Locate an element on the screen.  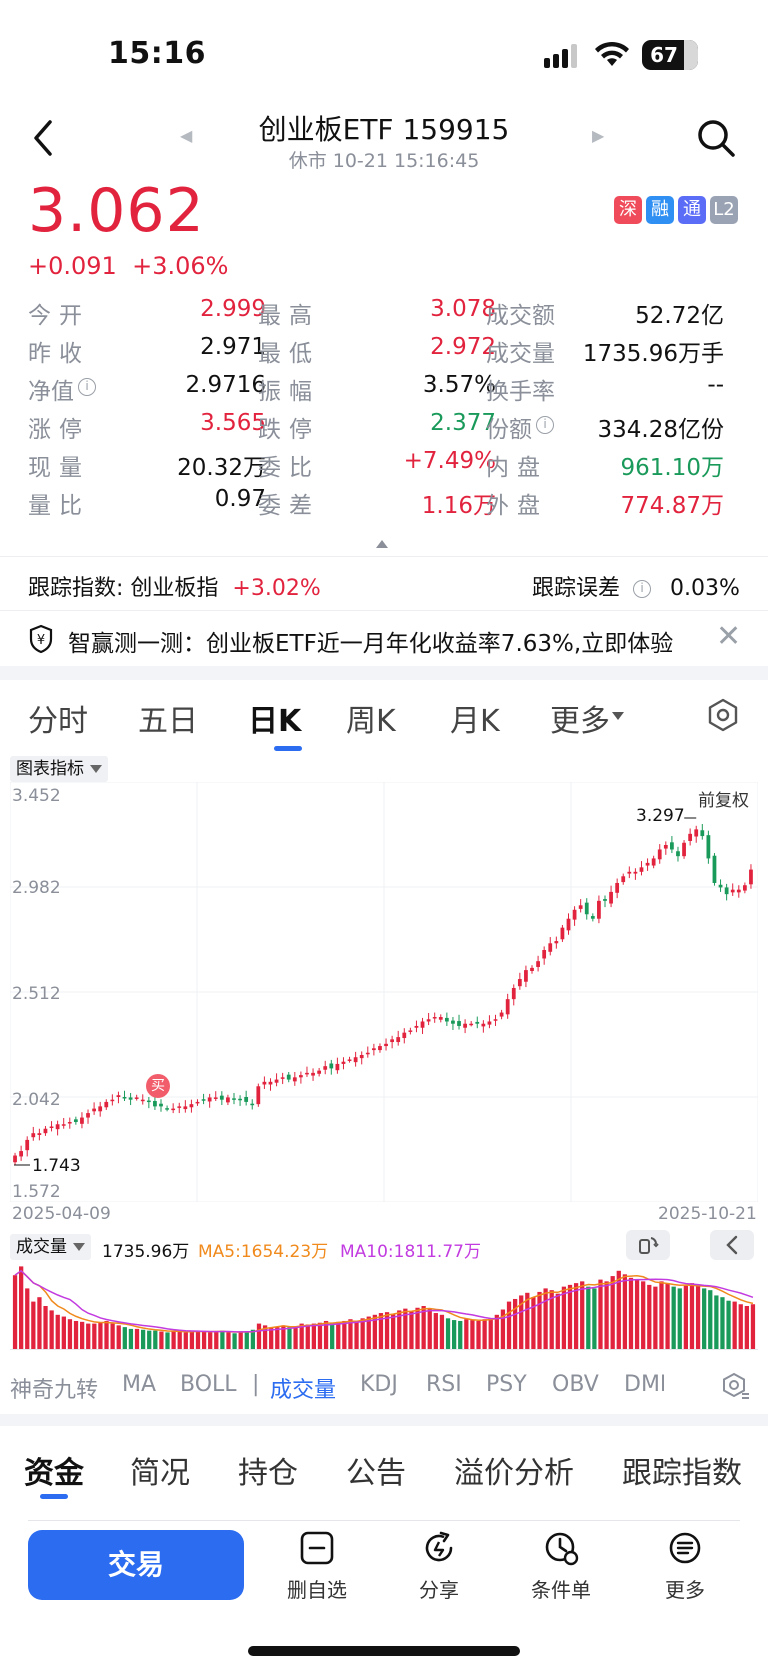
tracking-error: 跟踪误差 i 0.03% is located at coordinates (636, 586).